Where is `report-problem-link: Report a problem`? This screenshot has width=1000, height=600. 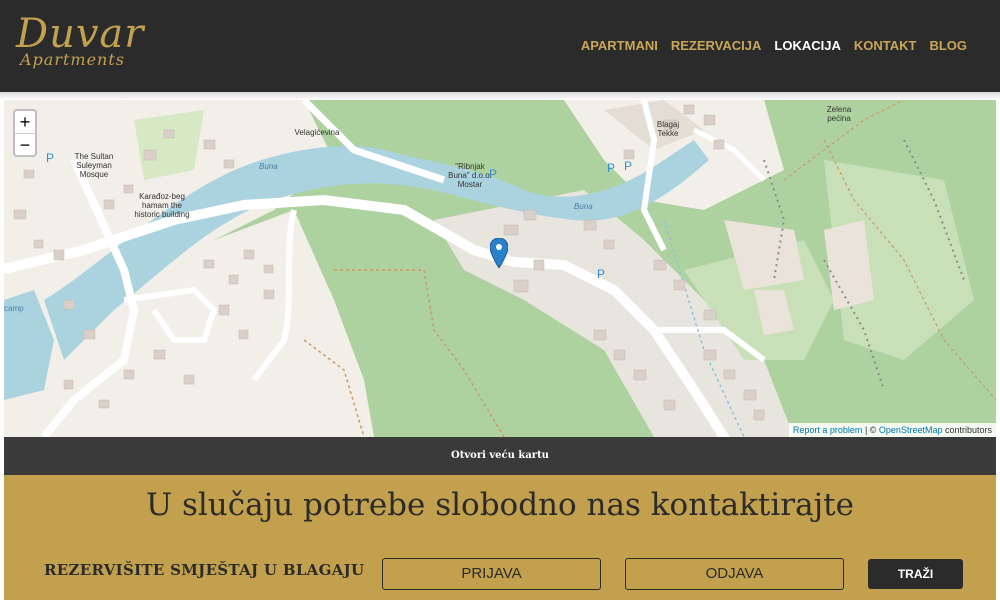
report-problem-link: Report a problem is located at coordinates (828, 430).